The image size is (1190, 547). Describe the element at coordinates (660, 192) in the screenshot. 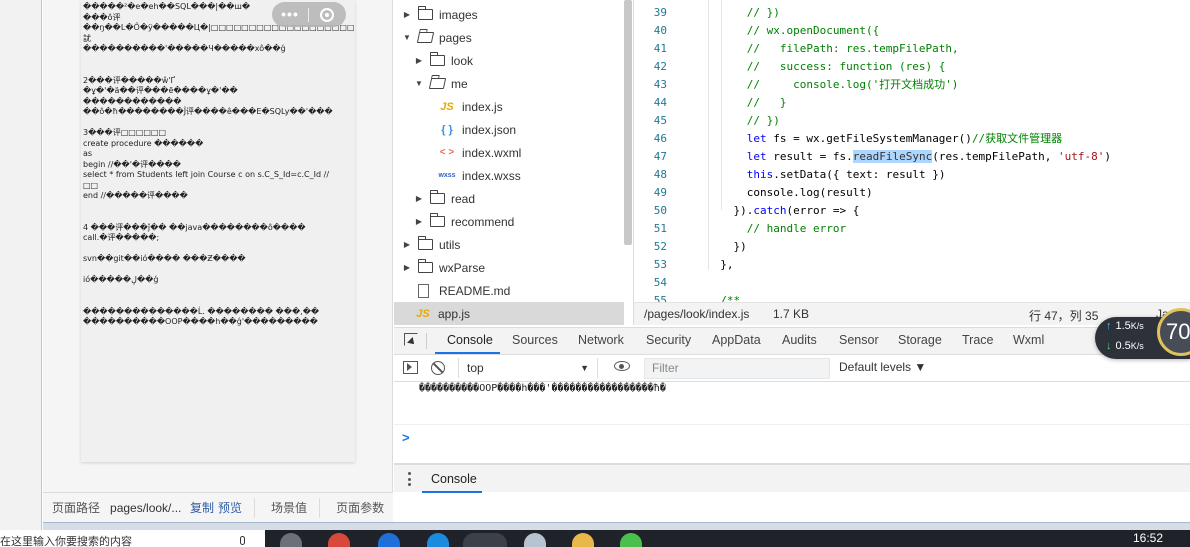

I see `line-number: 49` at that location.